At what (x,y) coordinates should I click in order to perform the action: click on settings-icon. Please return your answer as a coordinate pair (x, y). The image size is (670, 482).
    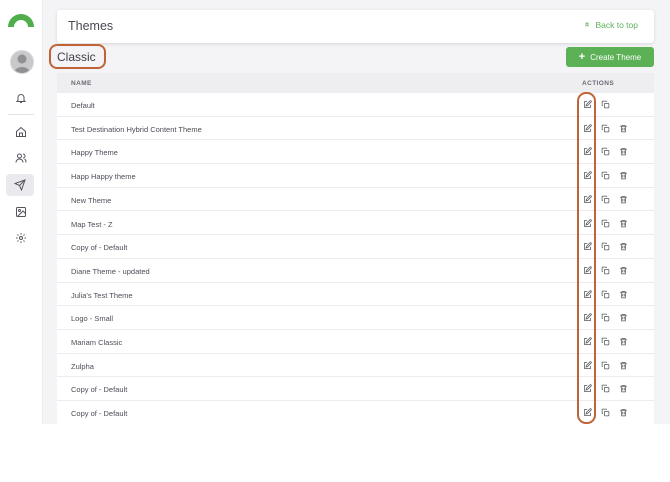
    Looking at the image, I should click on (21, 238).